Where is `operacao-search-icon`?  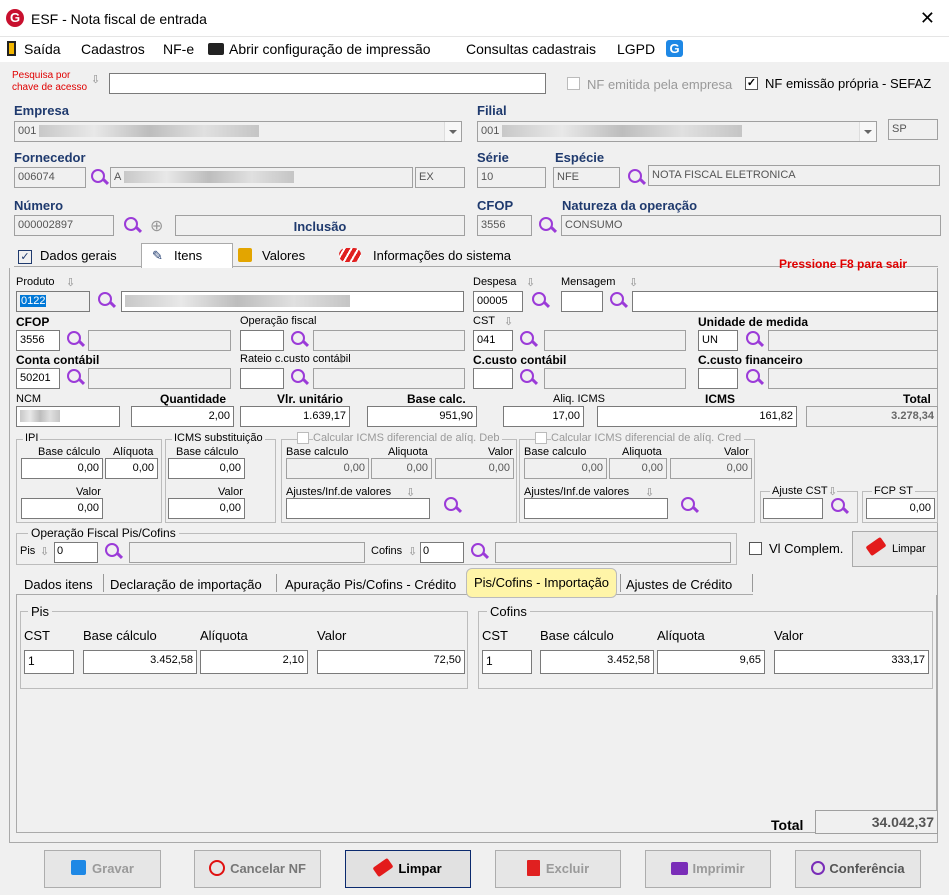 operacao-search-icon is located at coordinates (299, 340).